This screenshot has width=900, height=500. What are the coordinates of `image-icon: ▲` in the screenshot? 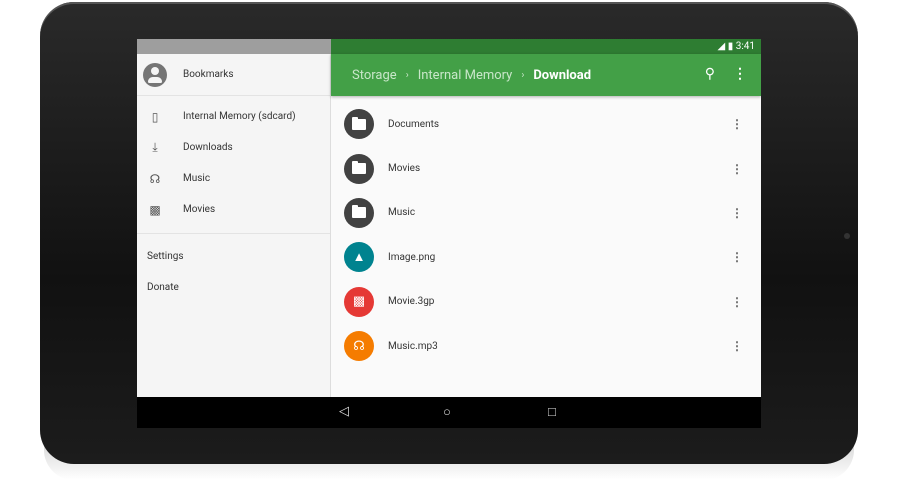 It's located at (359, 257).